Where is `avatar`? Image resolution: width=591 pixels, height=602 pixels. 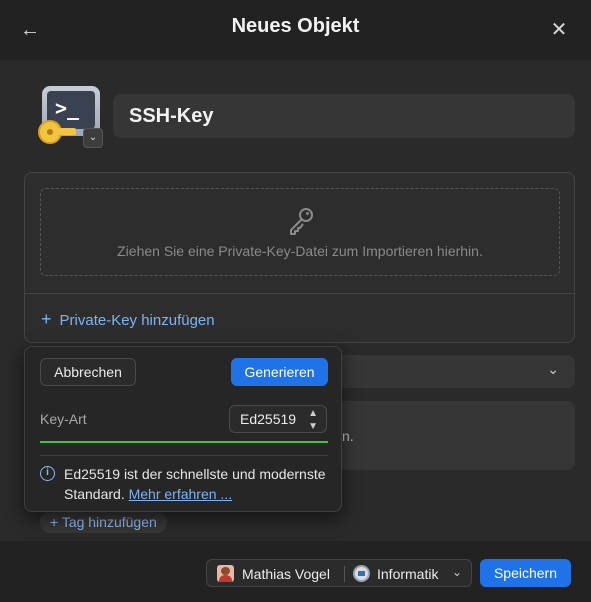
avatar is located at coordinates (225, 573).